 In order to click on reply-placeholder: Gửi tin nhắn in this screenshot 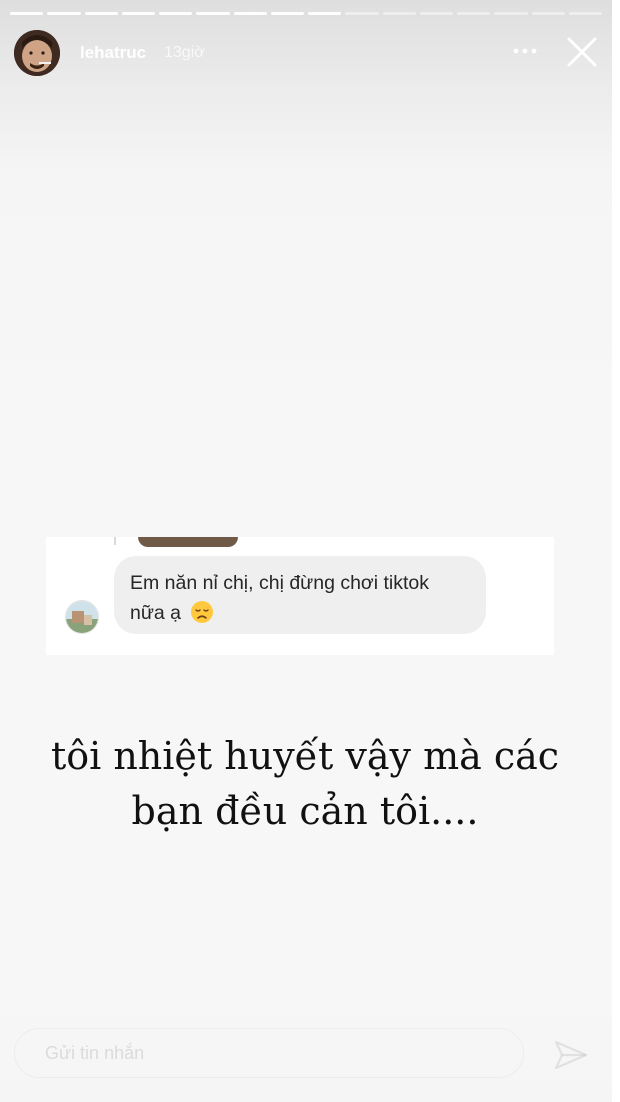, I will do `click(95, 1053)`.